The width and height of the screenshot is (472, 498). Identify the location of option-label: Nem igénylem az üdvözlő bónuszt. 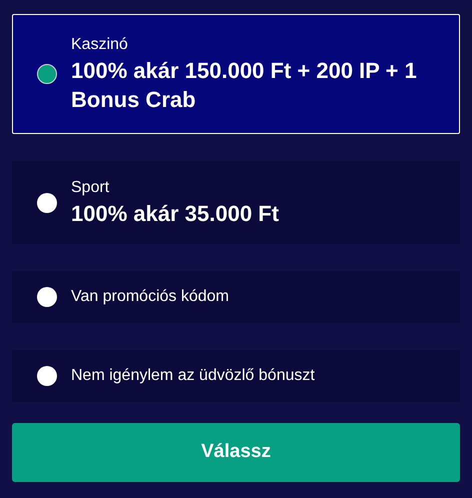
(193, 376).